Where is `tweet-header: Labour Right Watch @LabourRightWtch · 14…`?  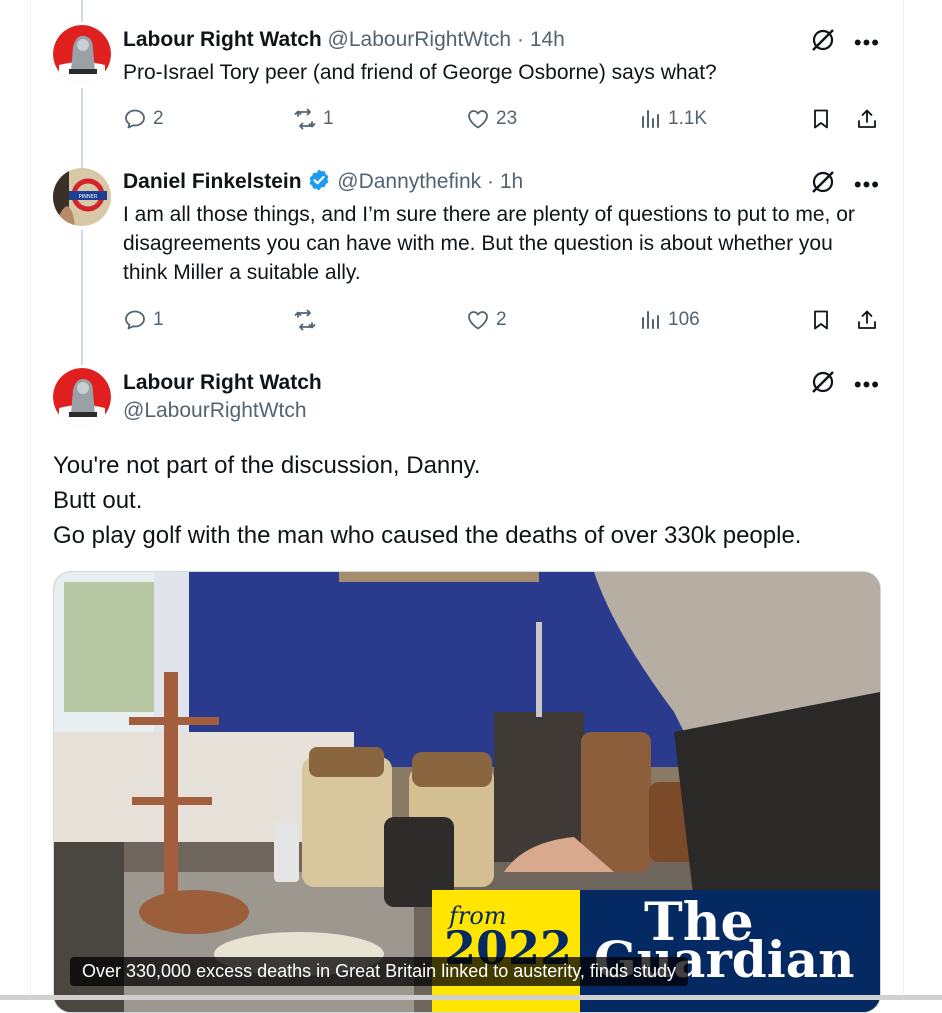 tweet-header: Labour Right Watch @LabourRightWtch · 14… is located at coordinates (344, 40).